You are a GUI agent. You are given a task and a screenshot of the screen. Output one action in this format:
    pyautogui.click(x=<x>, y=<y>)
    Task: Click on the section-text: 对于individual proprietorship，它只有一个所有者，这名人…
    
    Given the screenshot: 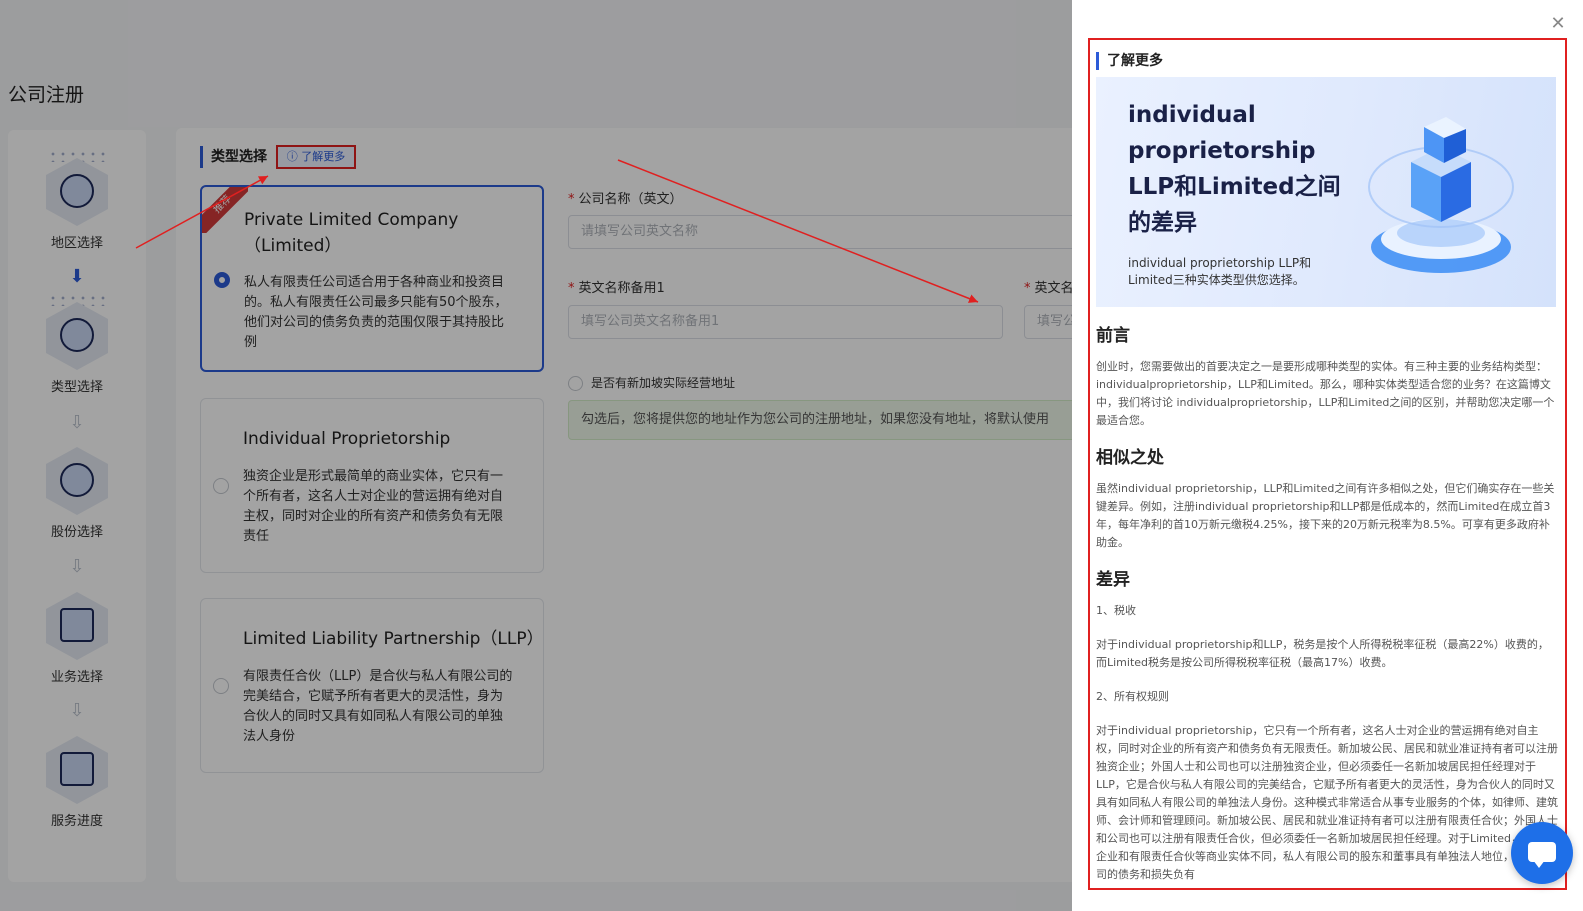 What is the action you would take?
    pyautogui.click(x=1327, y=802)
    